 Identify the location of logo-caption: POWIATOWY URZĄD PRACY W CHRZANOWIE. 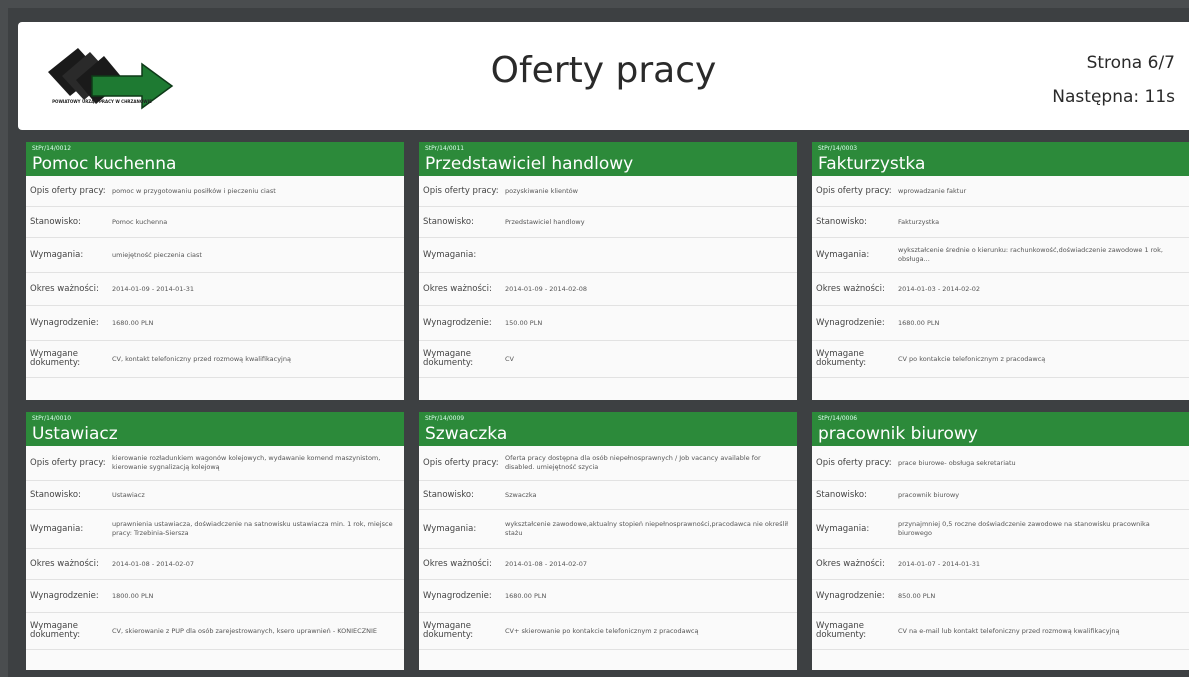
(102, 101).